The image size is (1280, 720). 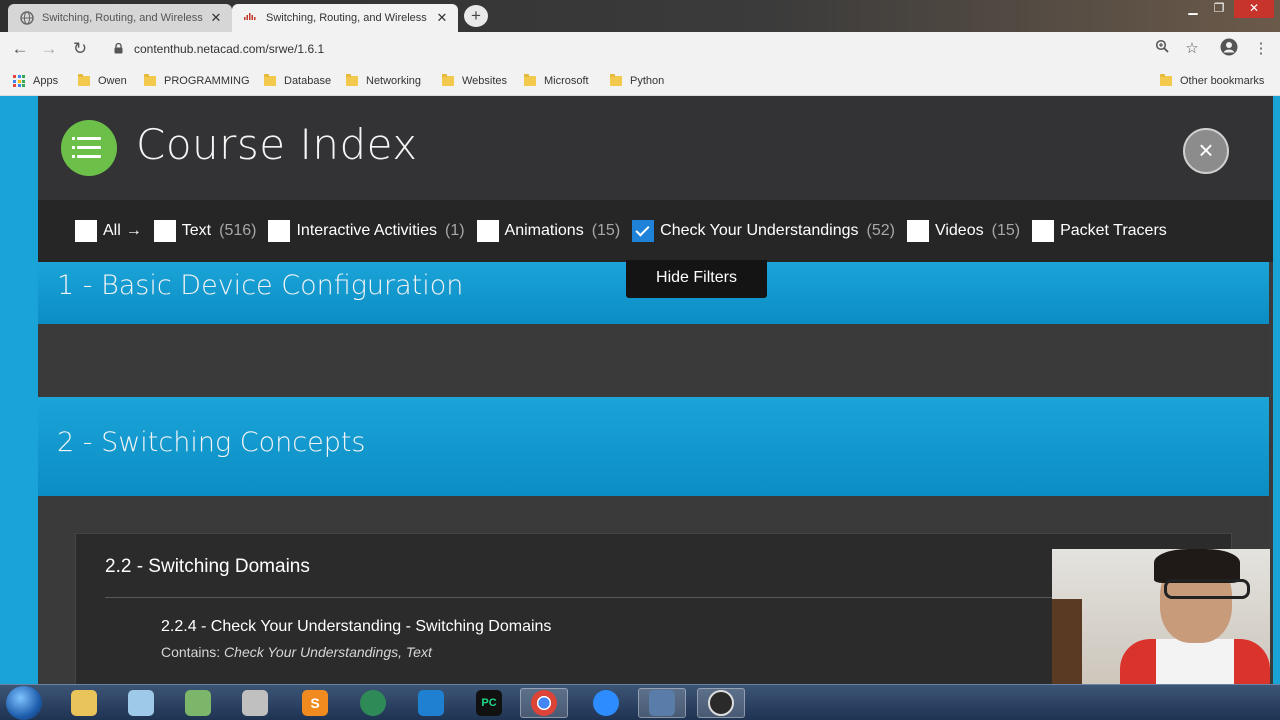 I want to click on notepad-icon, so click(x=141, y=703).